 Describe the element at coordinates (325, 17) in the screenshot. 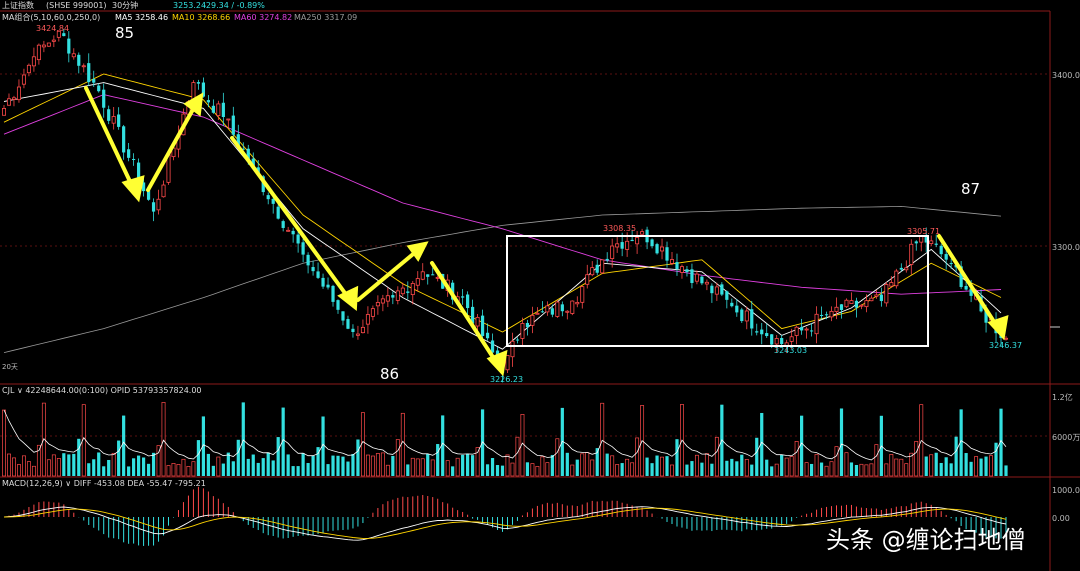

I see `ma250-legend: MA250 3317.09` at that location.